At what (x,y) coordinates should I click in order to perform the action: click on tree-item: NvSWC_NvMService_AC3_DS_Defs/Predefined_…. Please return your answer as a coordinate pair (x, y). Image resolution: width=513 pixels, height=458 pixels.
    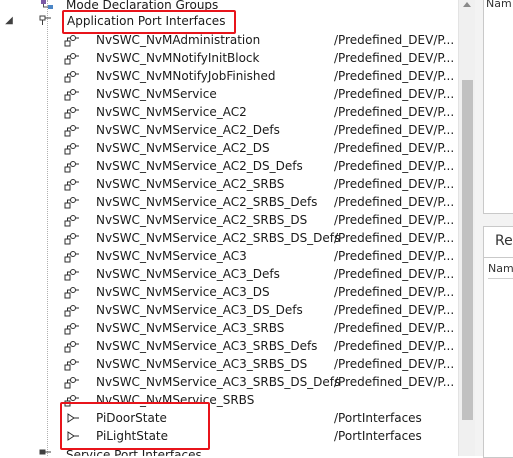
    Looking at the image, I should click on (229, 310).